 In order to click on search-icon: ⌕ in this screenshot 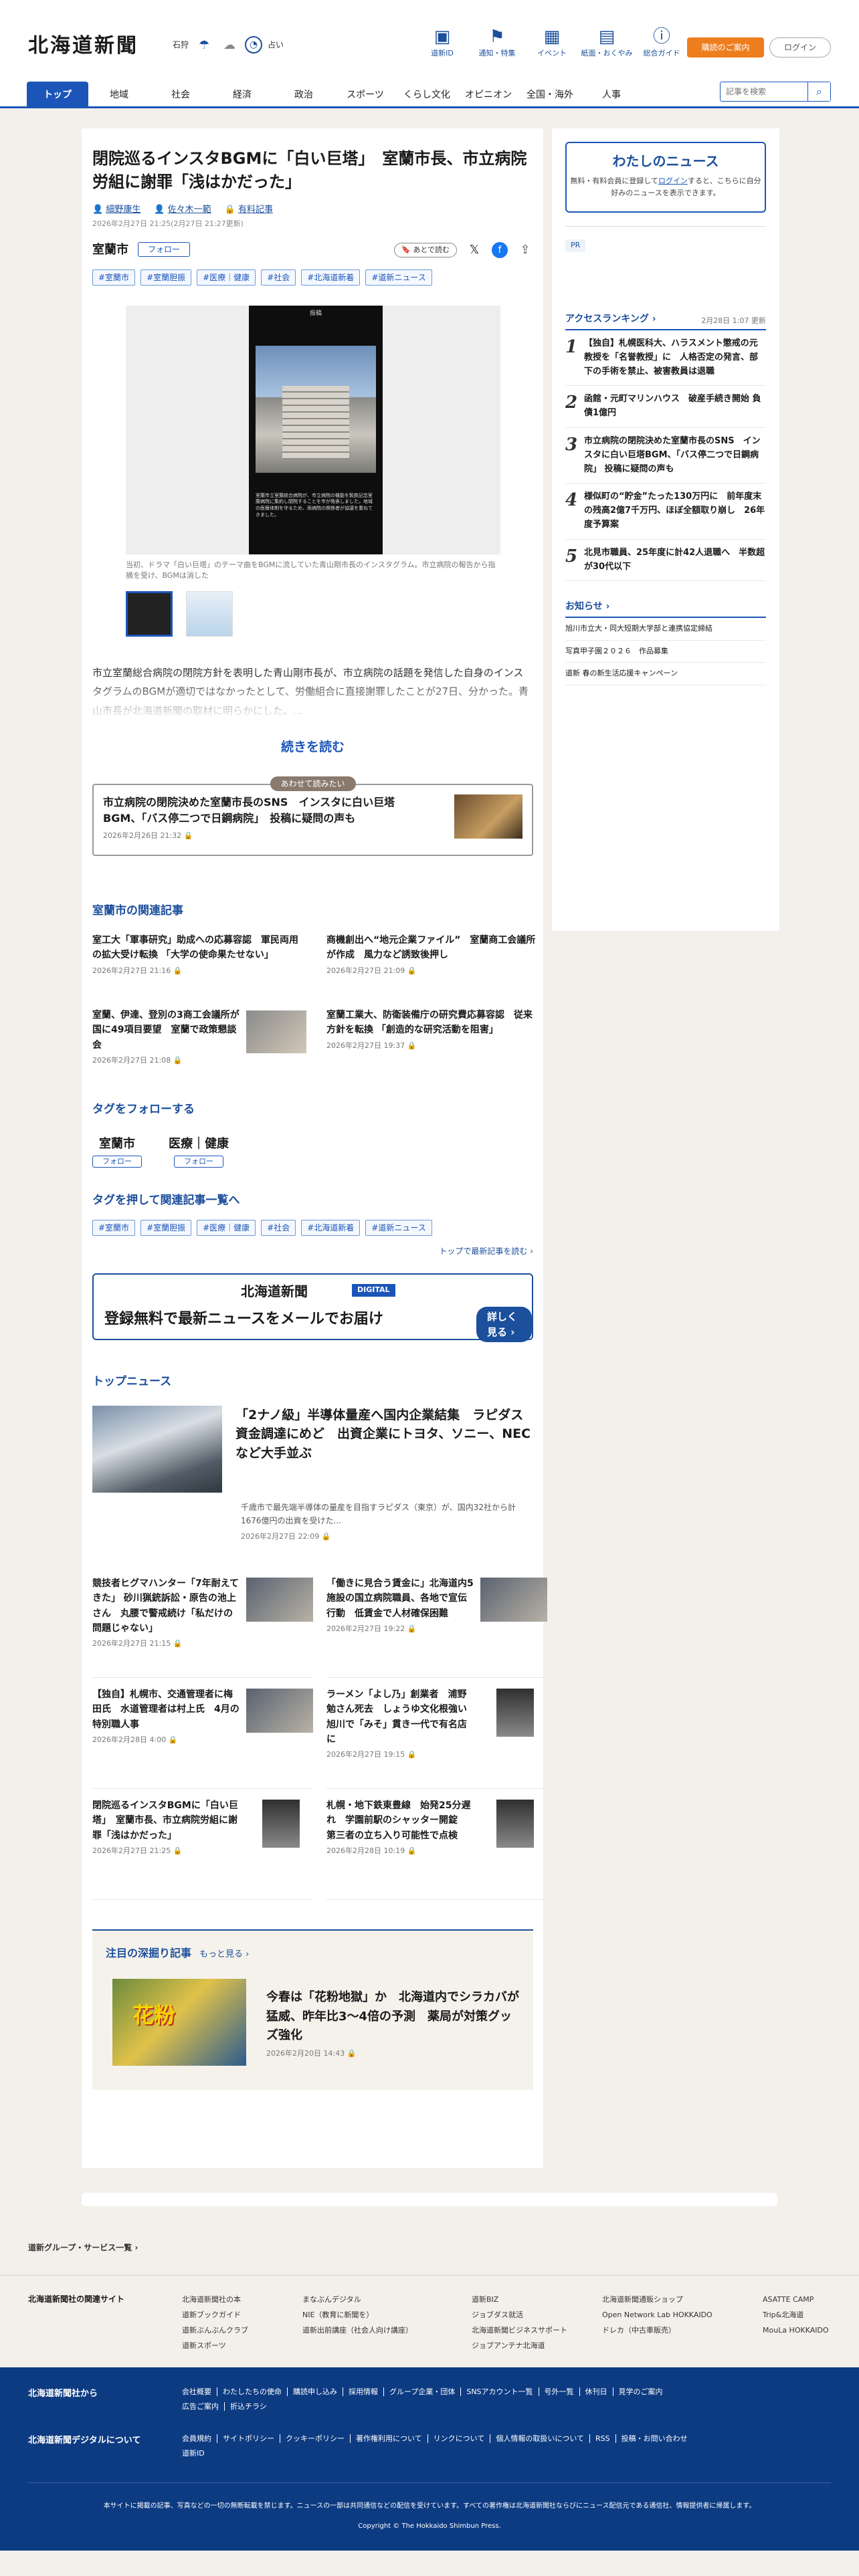, I will do `click(818, 91)`.